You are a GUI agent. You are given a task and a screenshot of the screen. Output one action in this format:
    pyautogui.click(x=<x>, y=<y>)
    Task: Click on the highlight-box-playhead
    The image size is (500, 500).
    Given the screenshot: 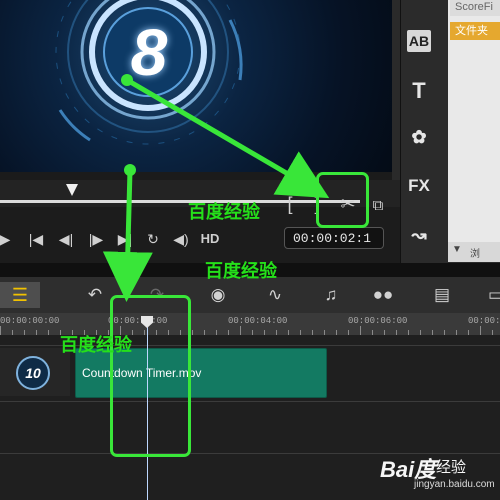 What is the action you would take?
    pyautogui.click(x=150, y=376)
    